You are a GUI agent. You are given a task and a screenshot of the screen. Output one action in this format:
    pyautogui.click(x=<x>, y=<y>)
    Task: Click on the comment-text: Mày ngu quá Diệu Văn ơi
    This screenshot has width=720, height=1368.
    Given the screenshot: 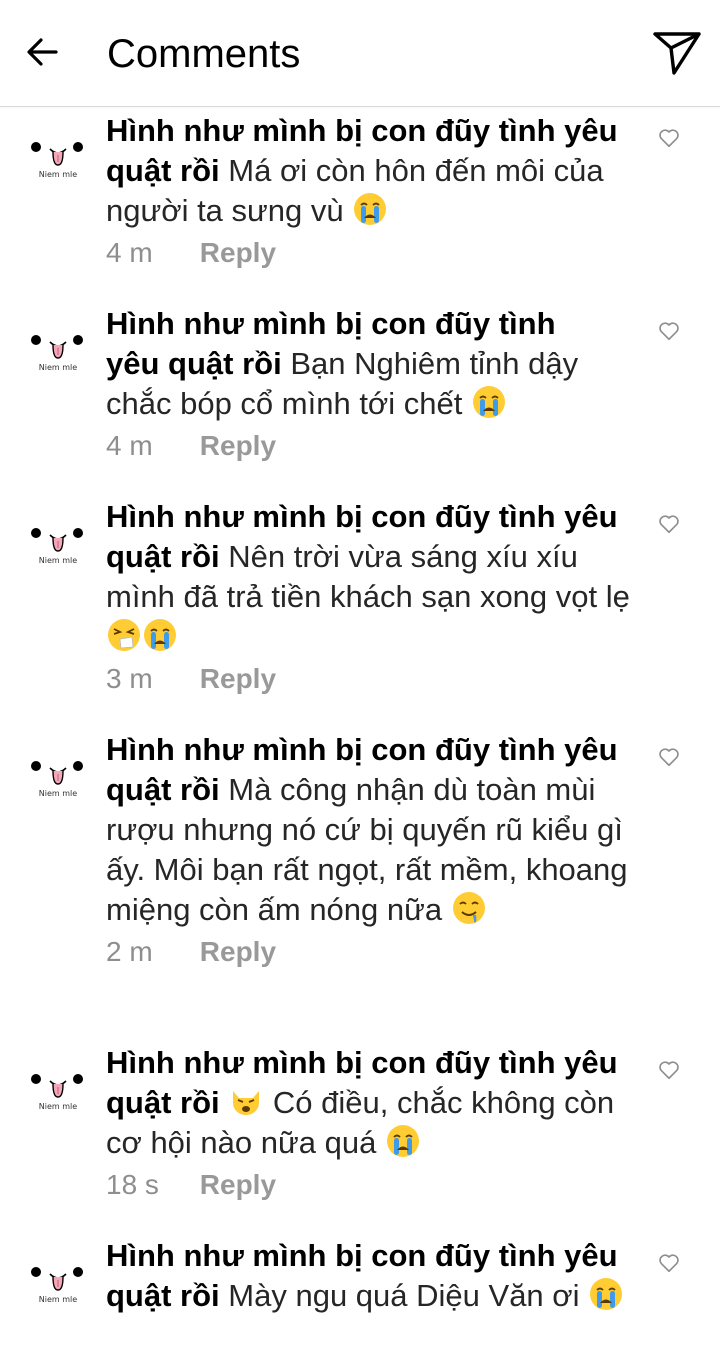 What is the action you would take?
    pyautogui.click(x=404, y=1295)
    